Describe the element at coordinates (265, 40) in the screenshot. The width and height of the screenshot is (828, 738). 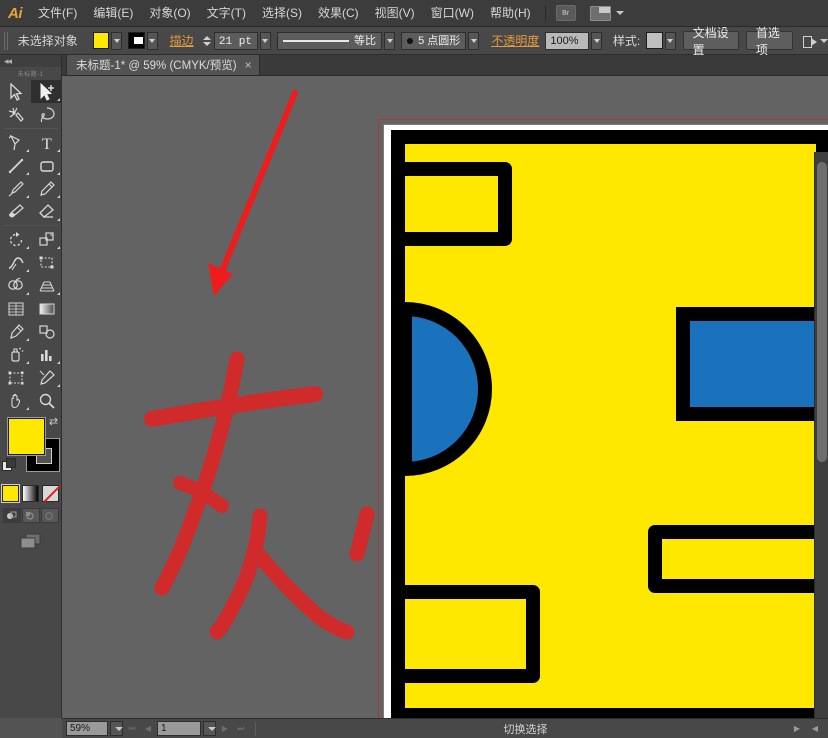
I see `stroke-weight-dropdown` at that location.